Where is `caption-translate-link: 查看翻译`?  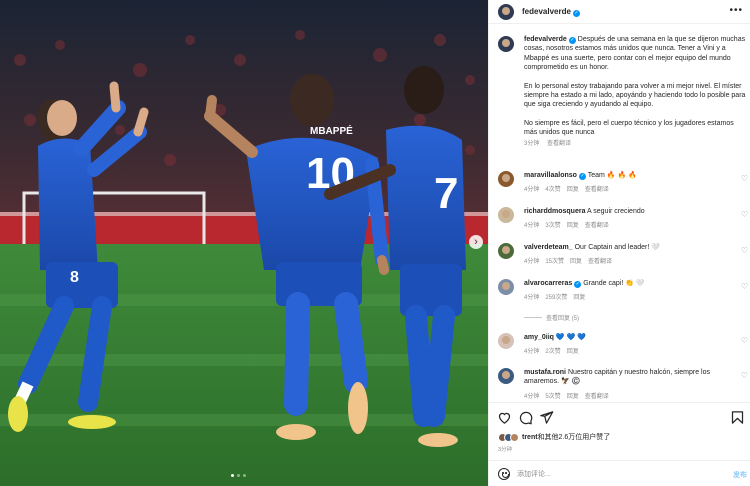 caption-translate-link: 查看翻译 is located at coordinates (559, 144).